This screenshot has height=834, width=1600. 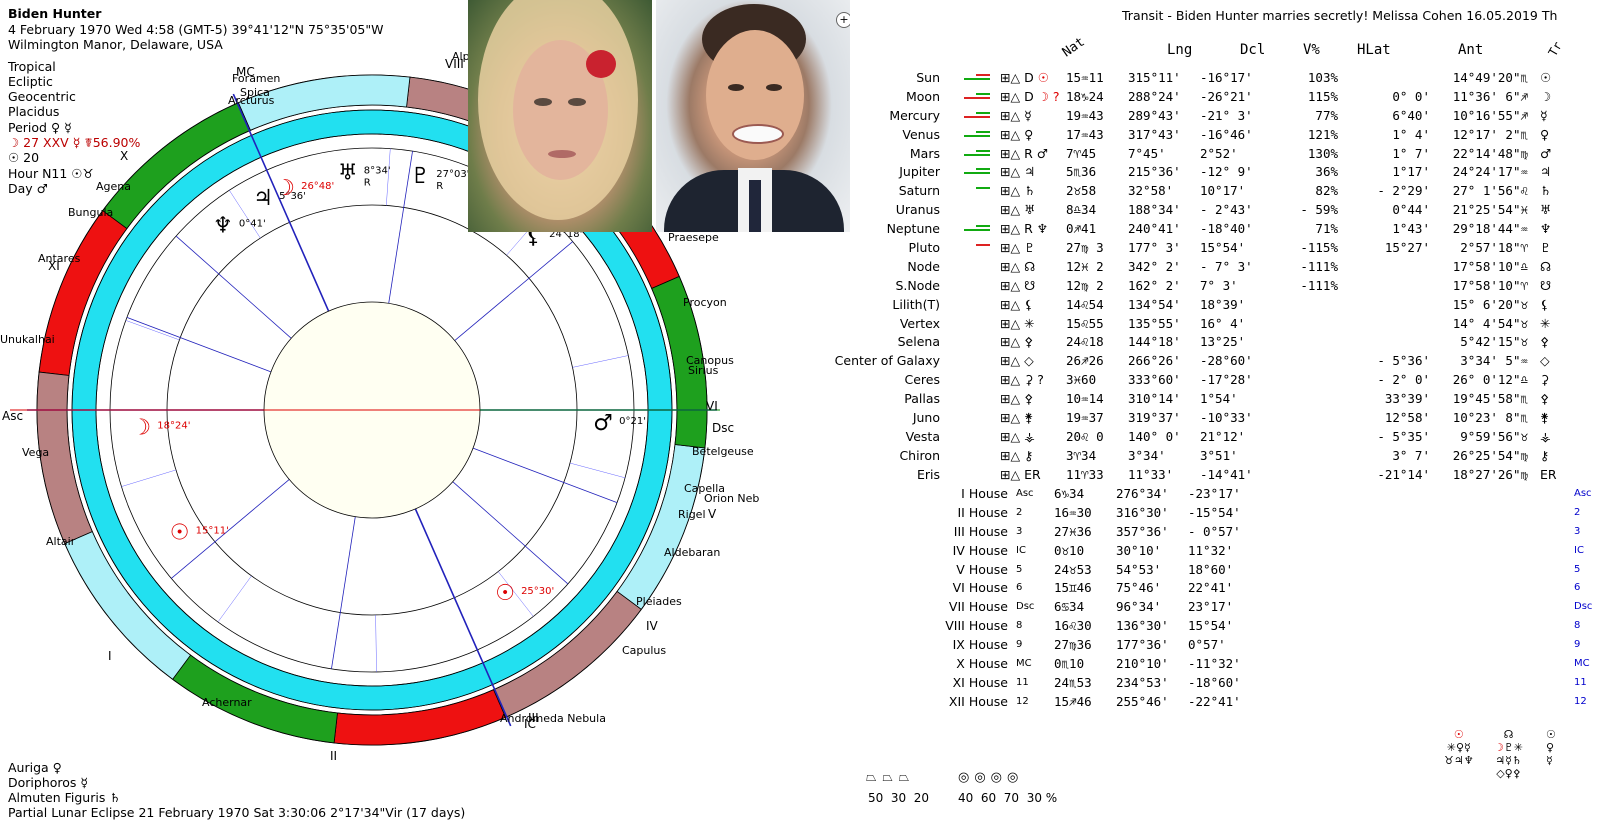 What do you see at coordinates (1188, 341) in the screenshot?
I see `planet-row: Selena ⊞△ ⚴ 24♌18 144°18' 13°25' 5°42'15"♉ ⚴` at bounding box center [1188, 341].